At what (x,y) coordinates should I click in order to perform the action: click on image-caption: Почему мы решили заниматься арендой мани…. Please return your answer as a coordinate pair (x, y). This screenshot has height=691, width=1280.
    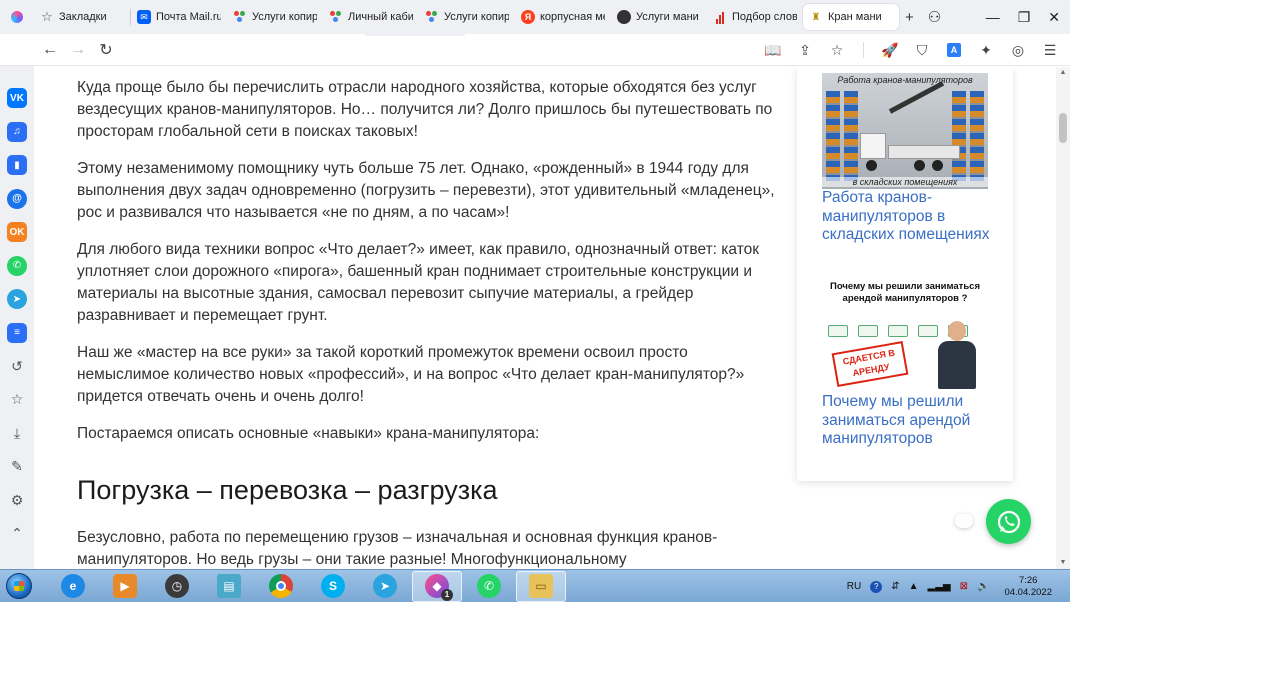
    Looking at the image, I should click on (905, 292).